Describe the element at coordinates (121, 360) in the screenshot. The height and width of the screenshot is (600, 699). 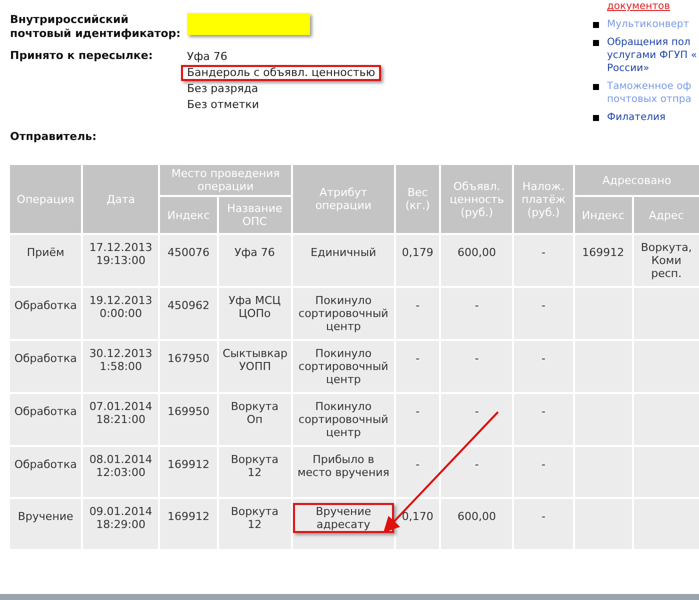
I see `table-cell-text: 30.12.2013 1:58:00` at that location.